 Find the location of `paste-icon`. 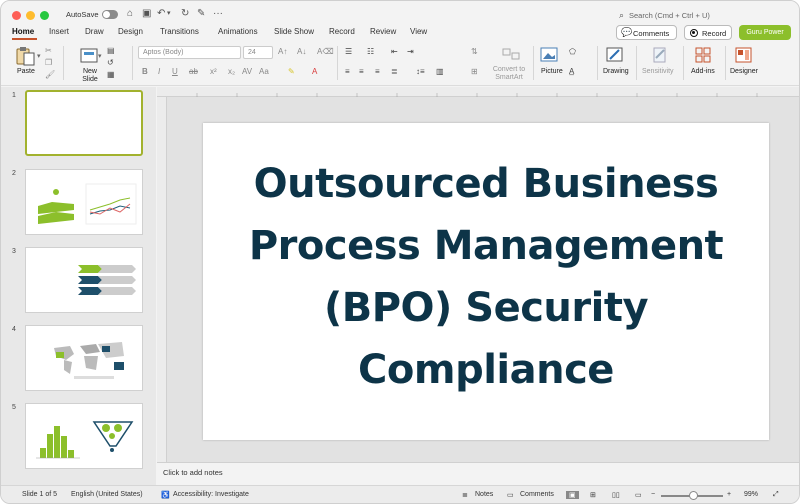

paste-icon is located at coordinates (26, 56).